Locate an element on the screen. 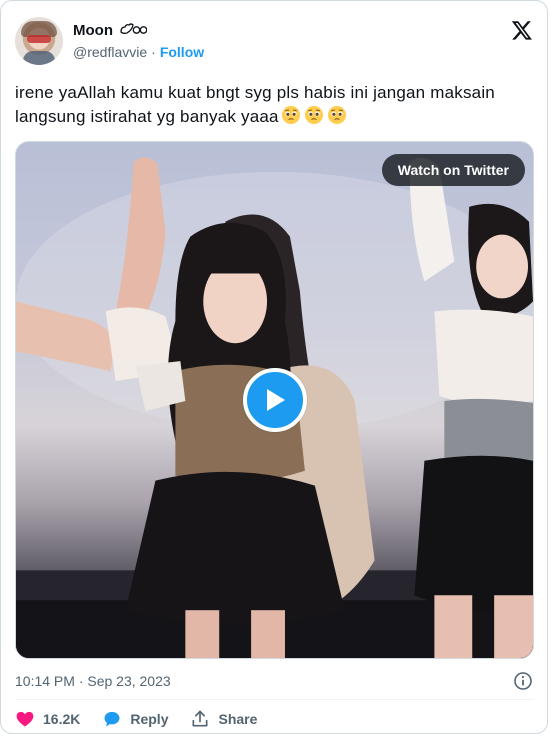  heart-icon is located at coordinates (25, 719).